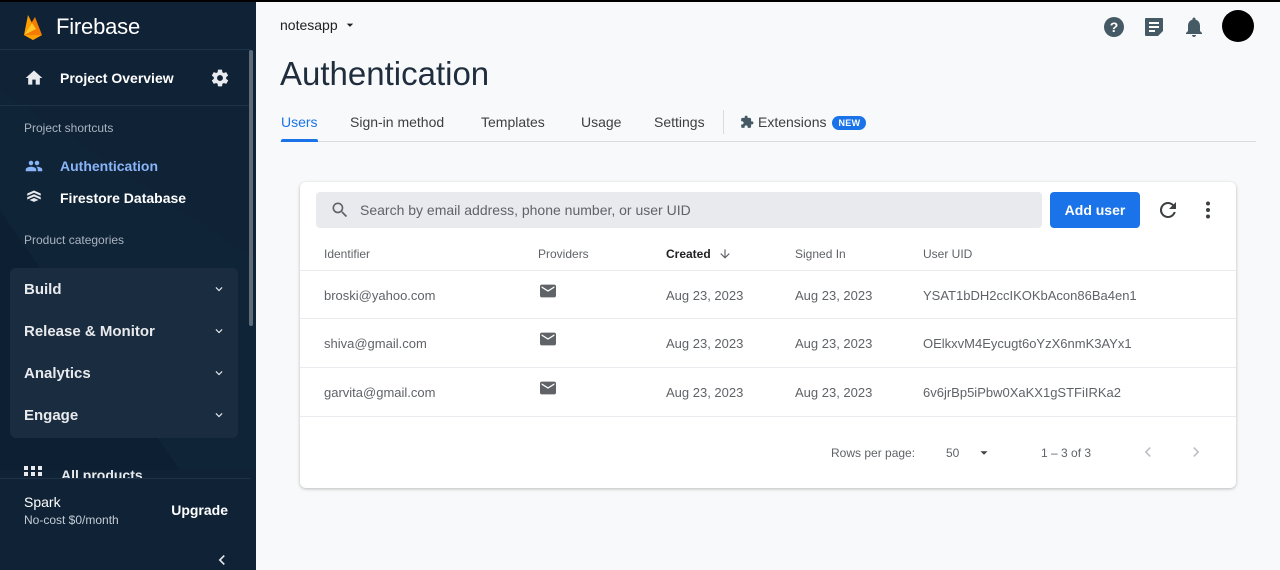 Image resolution: width=1280 pixels, height=570 pixels. Describe the element at coordinates (309, 25) in the screenshot. I see `project-name: notesapp` at that location.